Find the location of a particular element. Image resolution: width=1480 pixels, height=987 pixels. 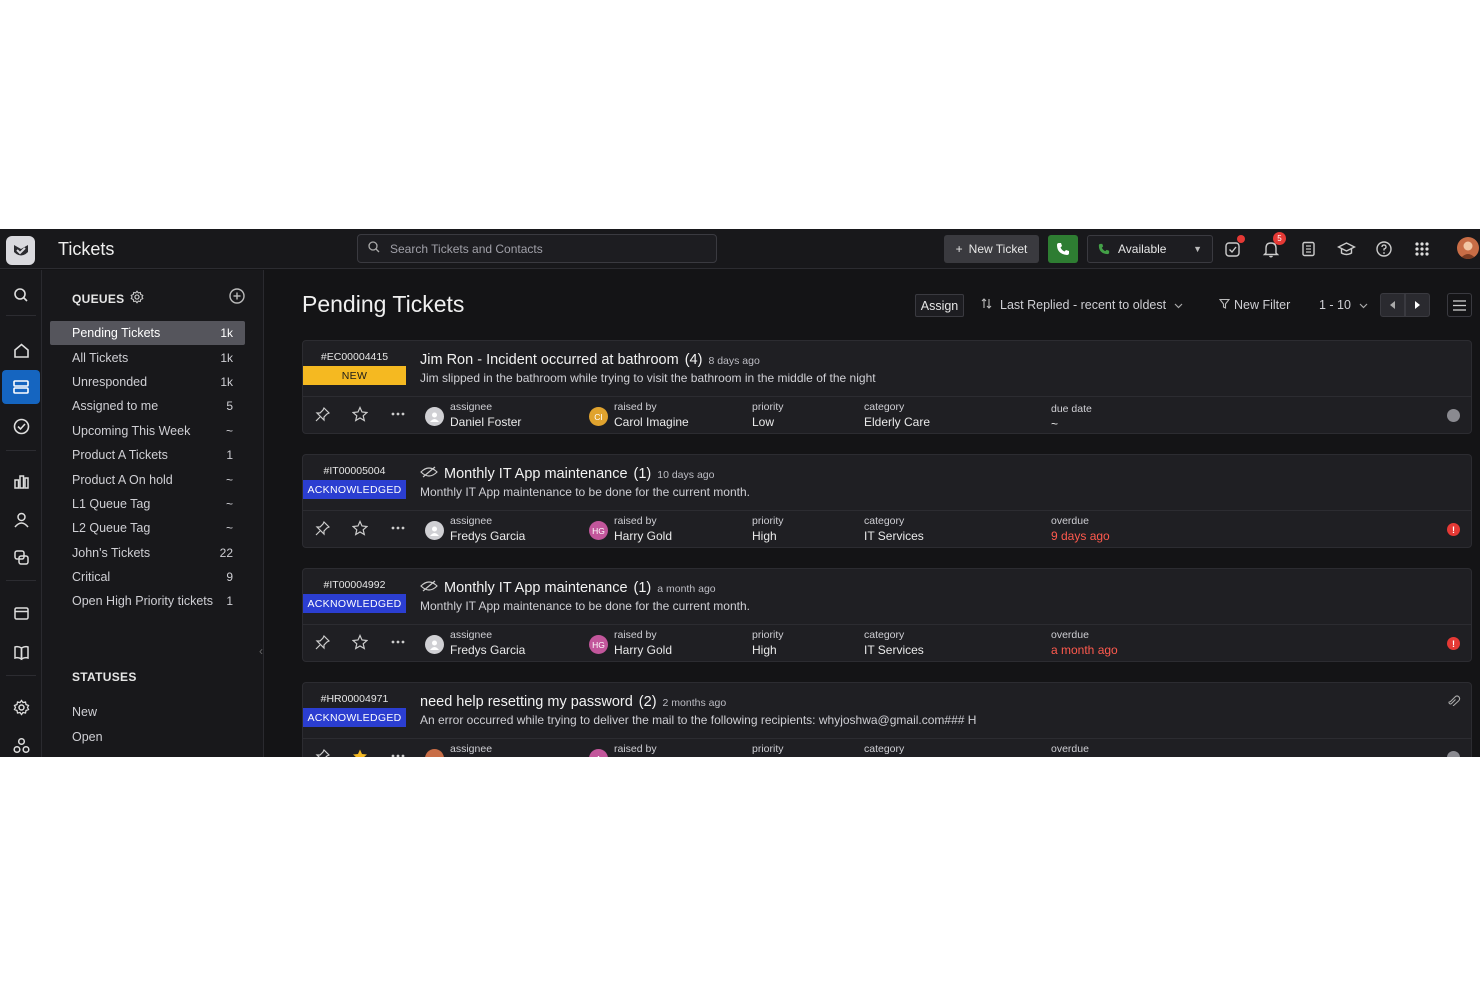

category-label: category is located at coordinates (884, 407).